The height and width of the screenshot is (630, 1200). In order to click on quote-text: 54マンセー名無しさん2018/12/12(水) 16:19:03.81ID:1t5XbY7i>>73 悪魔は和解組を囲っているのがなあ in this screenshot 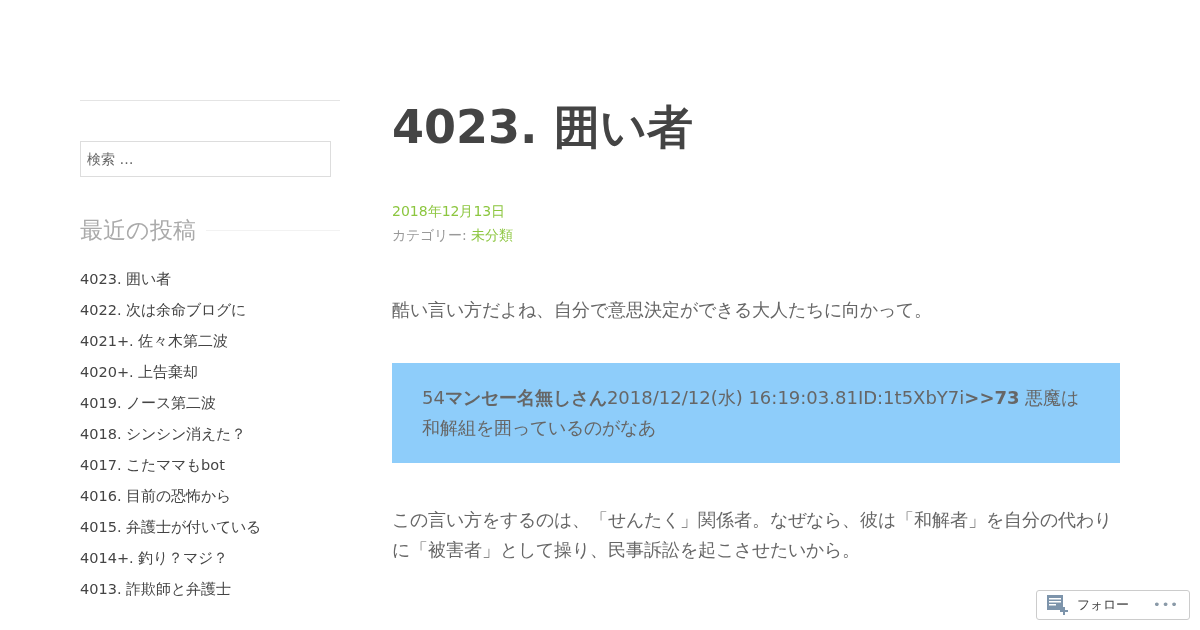, I will do `click(751, 413)`.